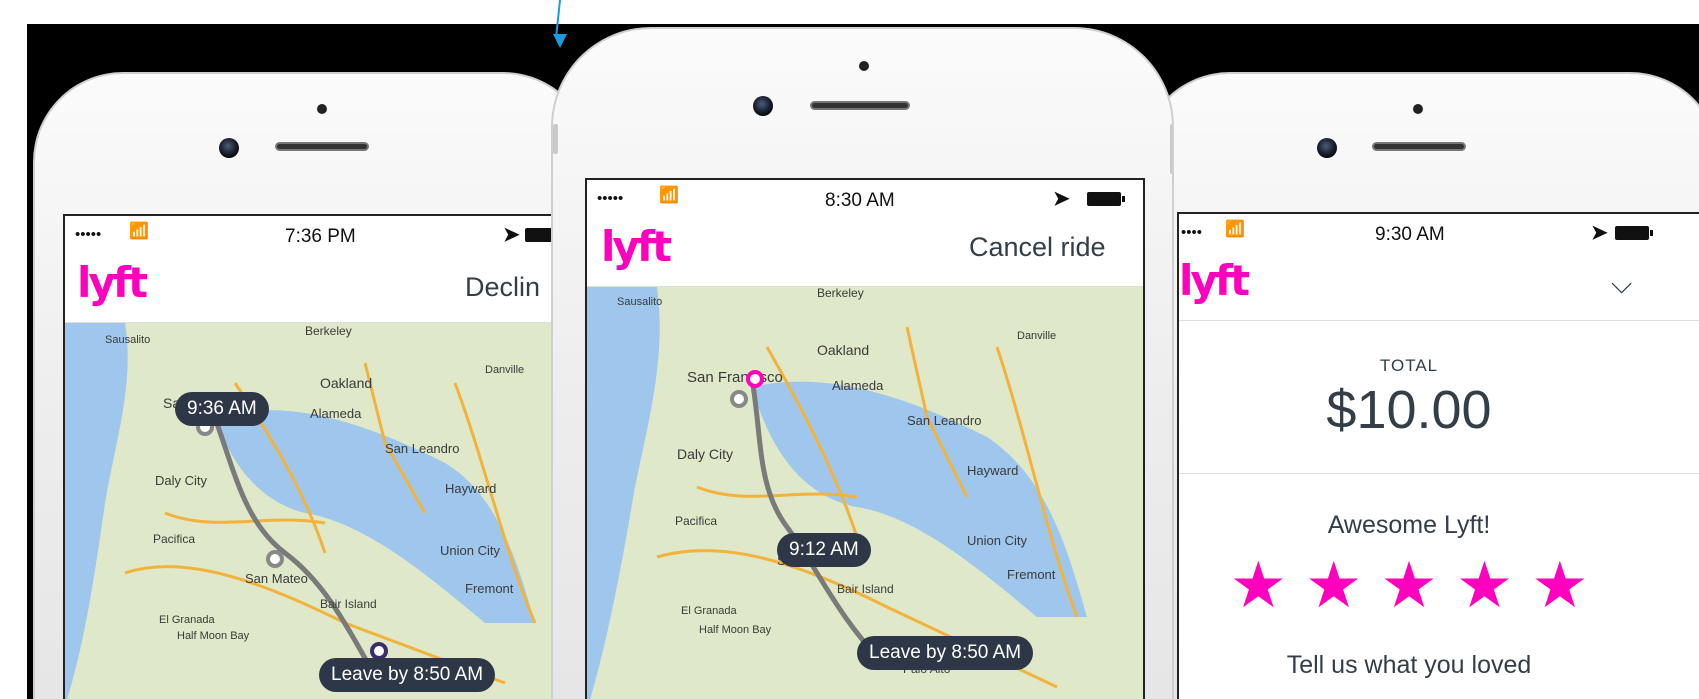  What do you see at coordinates (328, 287) in the screenshot?
I see `nav-bar: lyft Declin` at bounding box center [328, 287].